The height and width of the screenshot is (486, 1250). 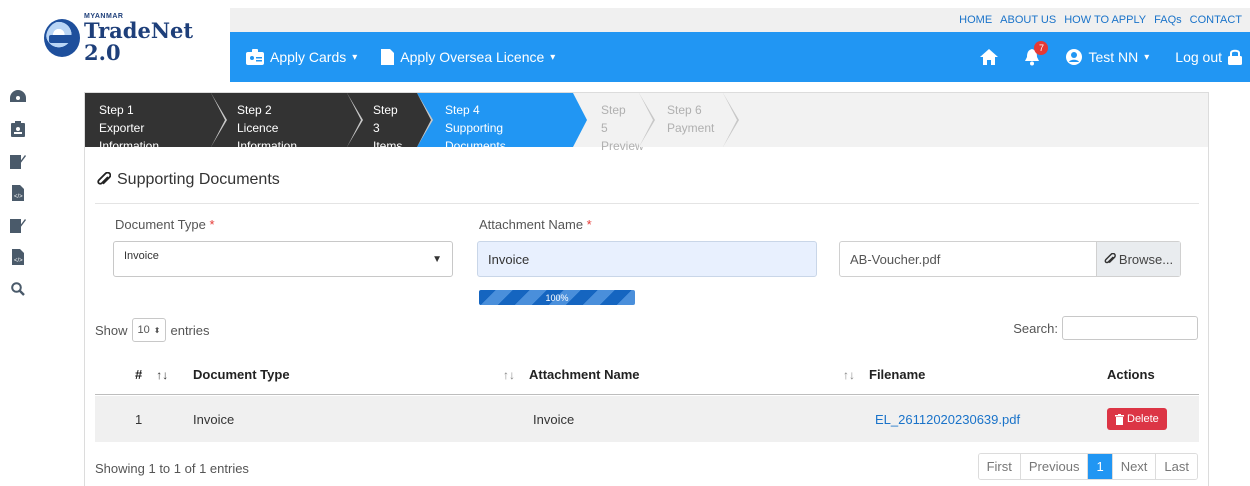 I want to click on row-attachment-name: Invoice, so click(x=554, y=419).